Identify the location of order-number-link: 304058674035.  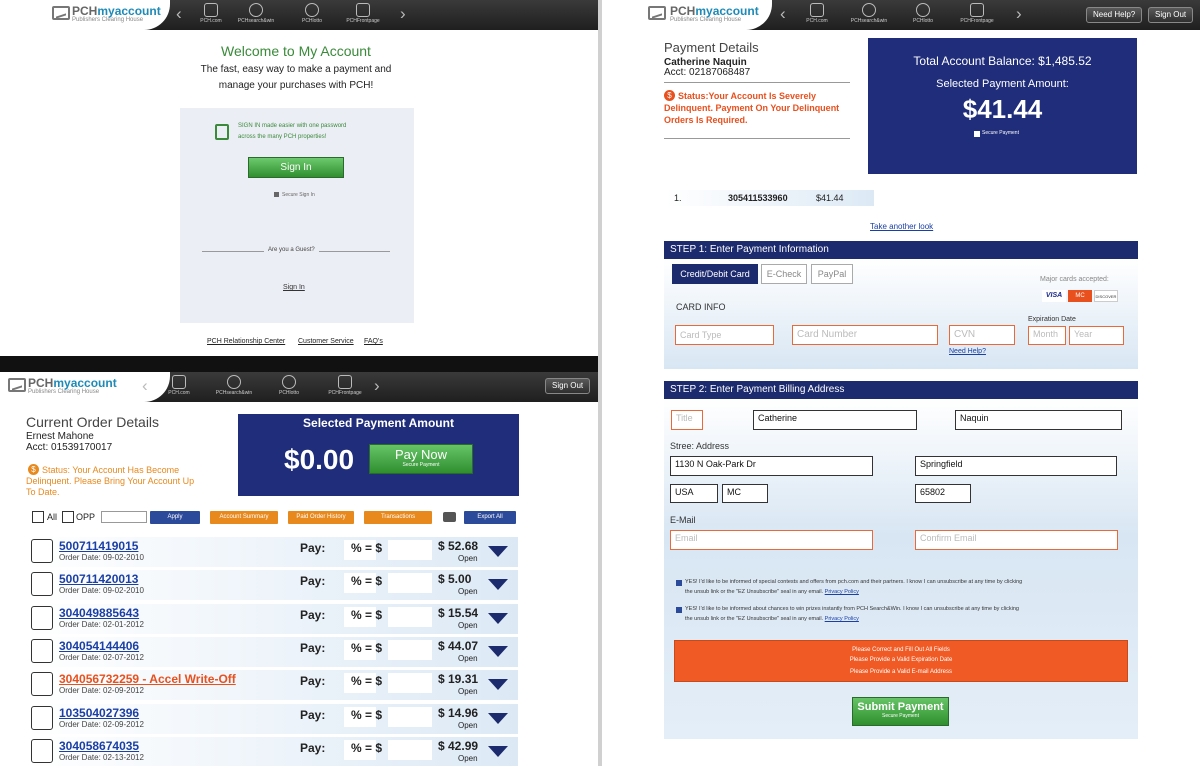
(99, 746).